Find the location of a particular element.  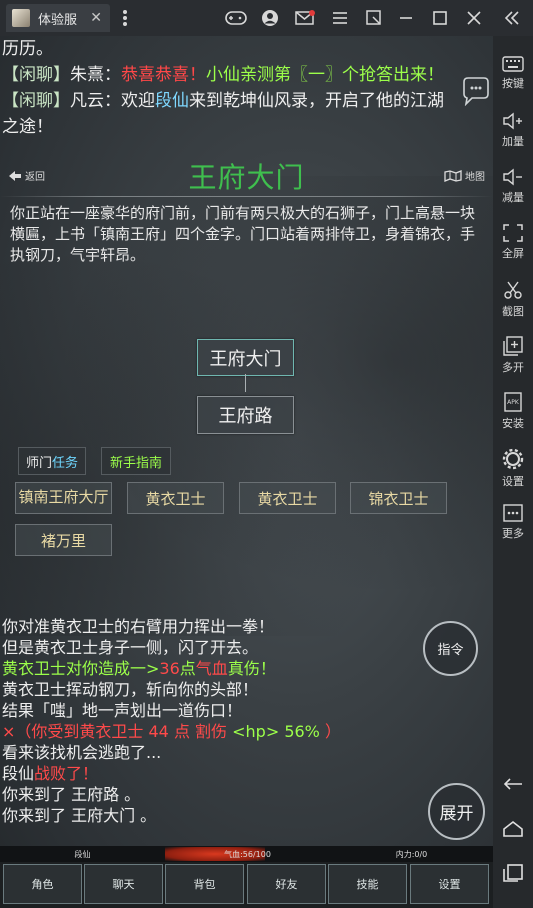

log-text: 点 is located at coordinates (187, 668).